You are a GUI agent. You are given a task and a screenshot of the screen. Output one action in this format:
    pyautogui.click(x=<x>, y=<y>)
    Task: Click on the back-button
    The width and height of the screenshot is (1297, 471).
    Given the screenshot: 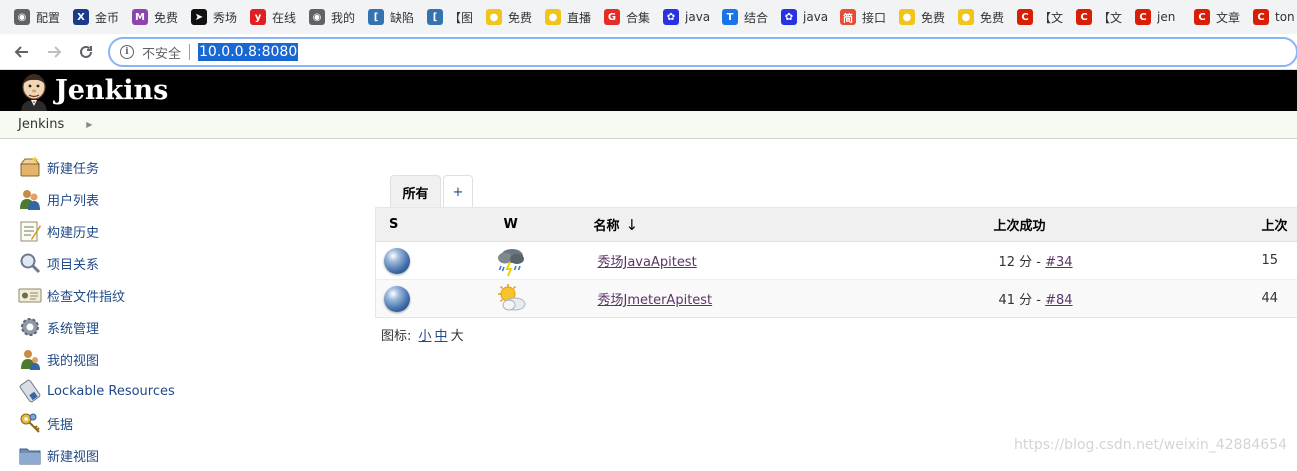 What is the action you would take?
    pyautogui.click(x=22, y=52)
    